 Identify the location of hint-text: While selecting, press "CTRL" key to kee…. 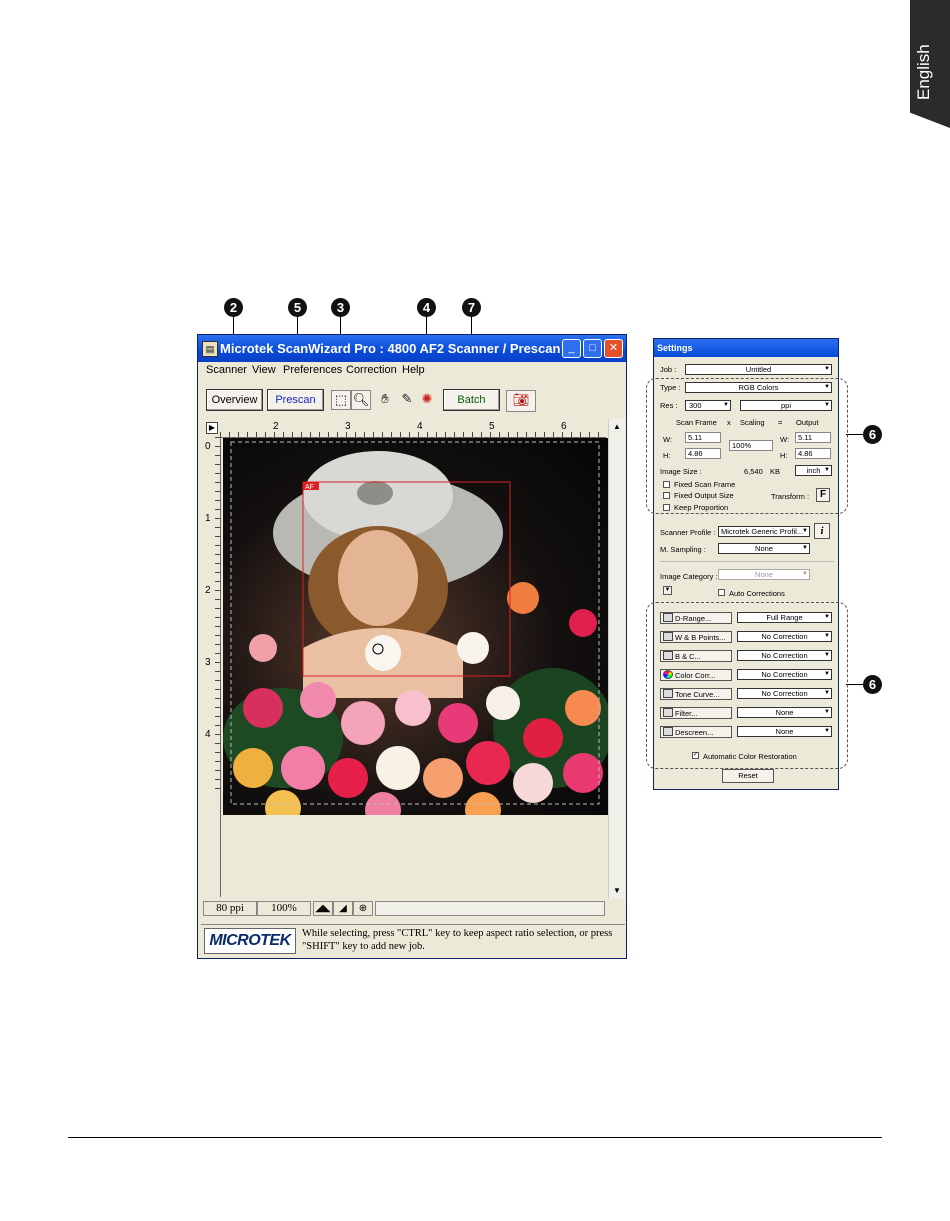
(457, 940).